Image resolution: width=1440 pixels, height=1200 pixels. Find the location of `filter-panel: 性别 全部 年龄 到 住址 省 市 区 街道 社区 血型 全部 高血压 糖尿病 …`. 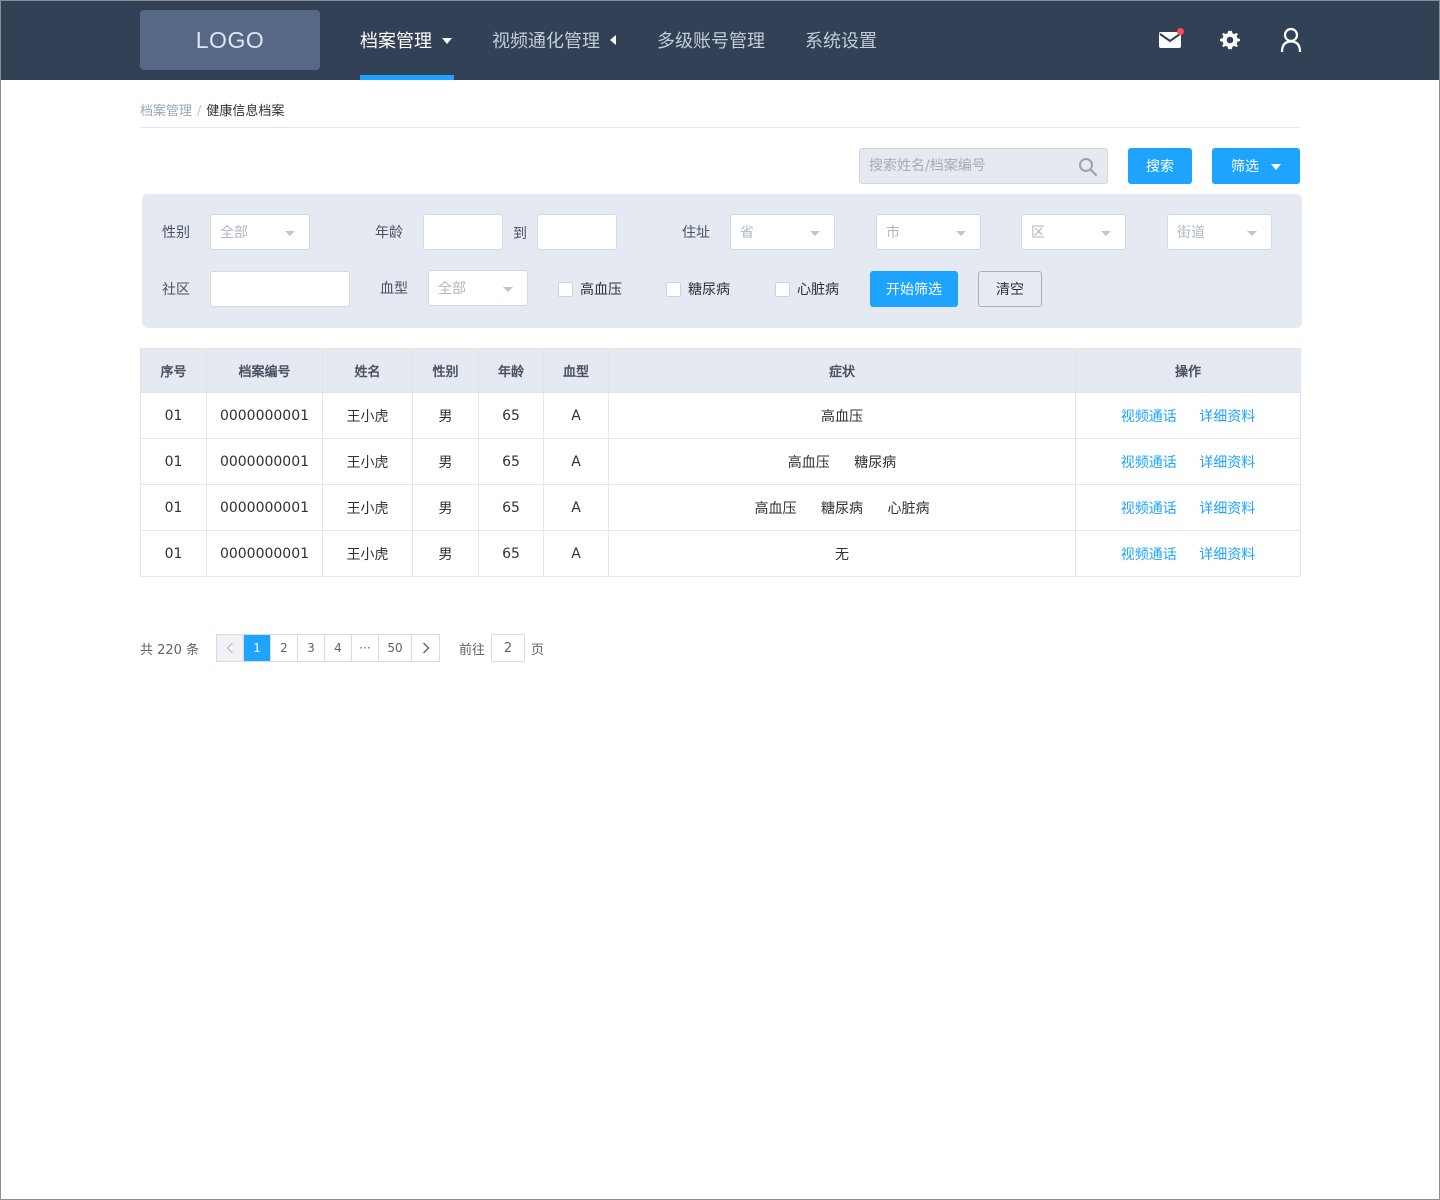

filter-panel: 性别 全部 年龄 到 住址 省 市 区 街道 社区 血型 全部 高血压 糖尿病 … is located at coordinates (722, 261).